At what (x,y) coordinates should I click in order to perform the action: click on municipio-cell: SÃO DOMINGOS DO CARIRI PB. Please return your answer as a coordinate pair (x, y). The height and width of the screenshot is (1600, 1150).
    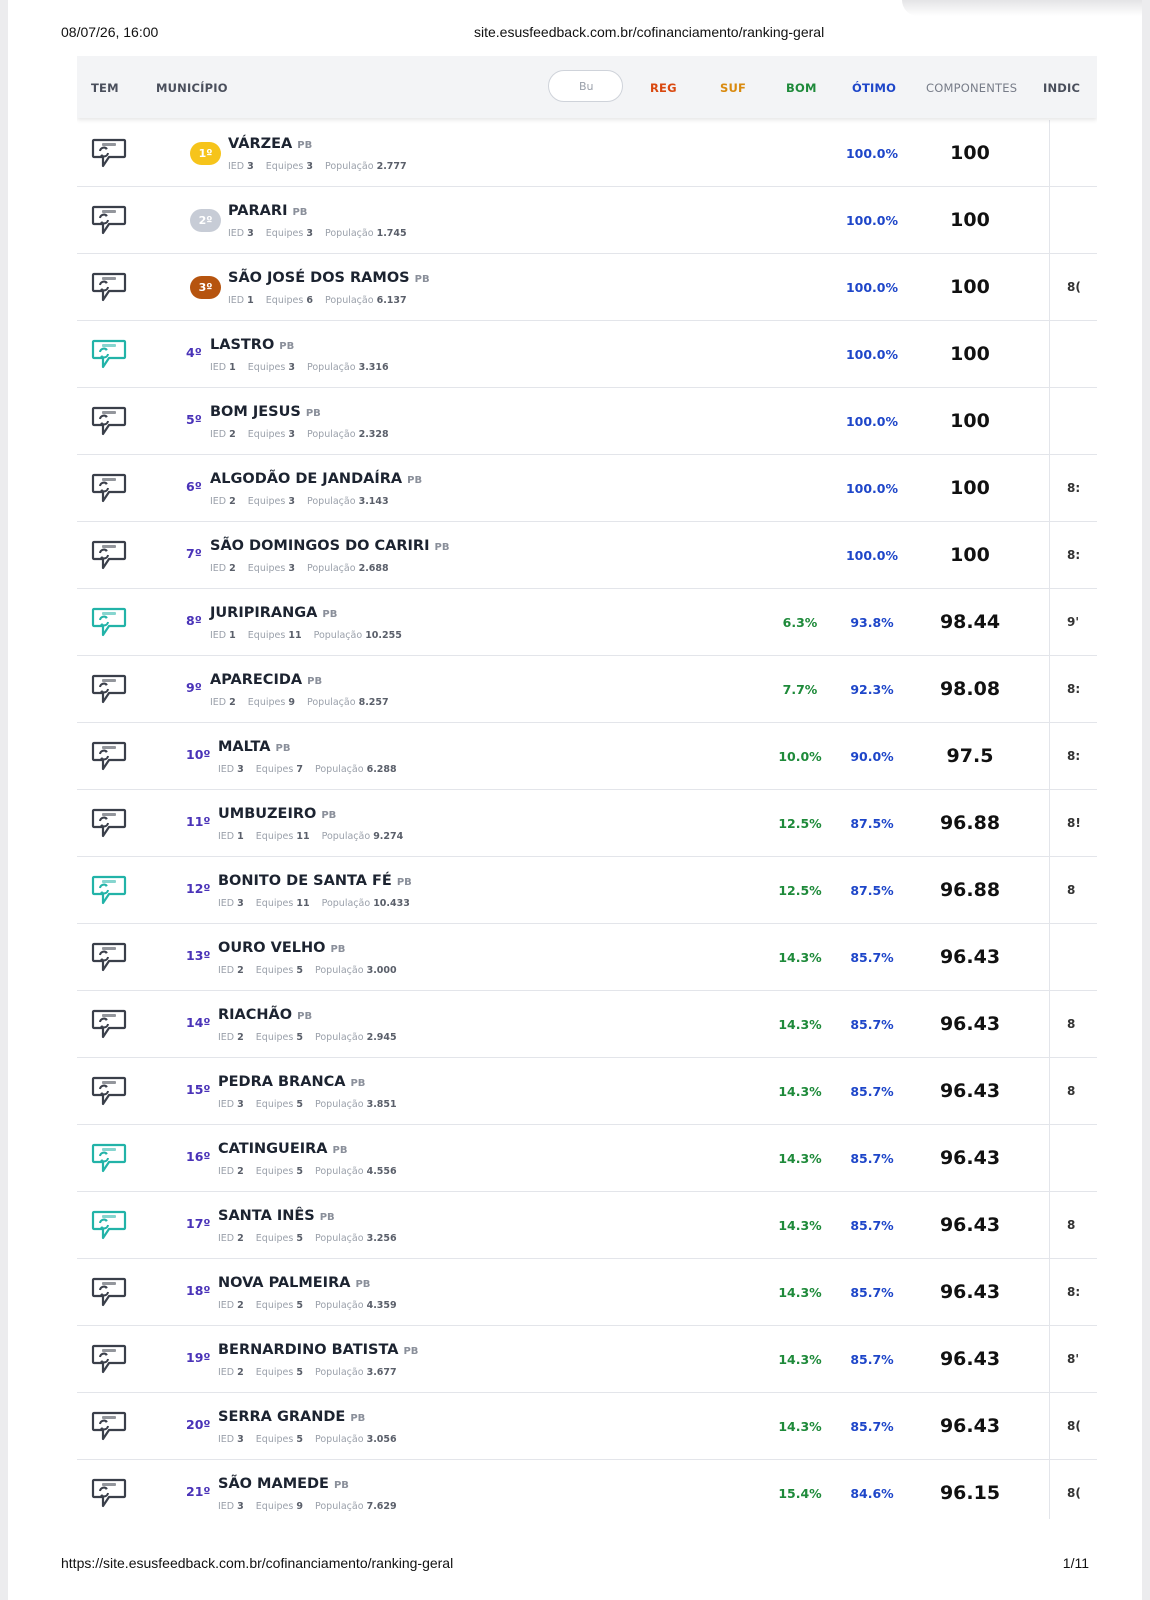
    Looking at the image, I should click on (329, 546).